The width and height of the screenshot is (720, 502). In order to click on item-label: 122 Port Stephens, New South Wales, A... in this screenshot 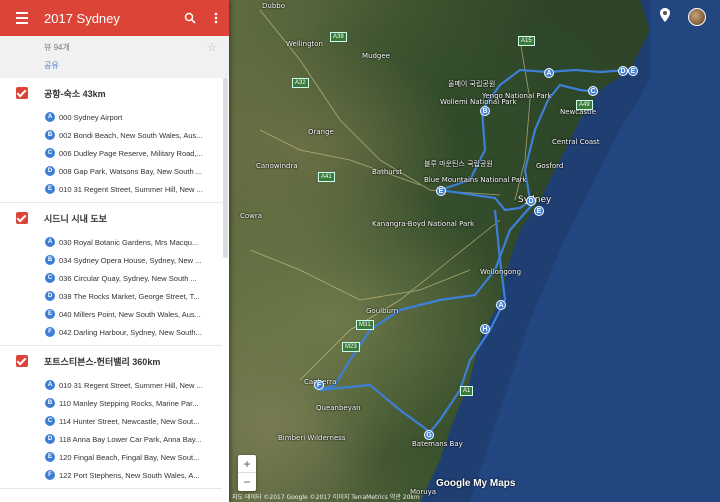, I will do `click(129, 475)`.